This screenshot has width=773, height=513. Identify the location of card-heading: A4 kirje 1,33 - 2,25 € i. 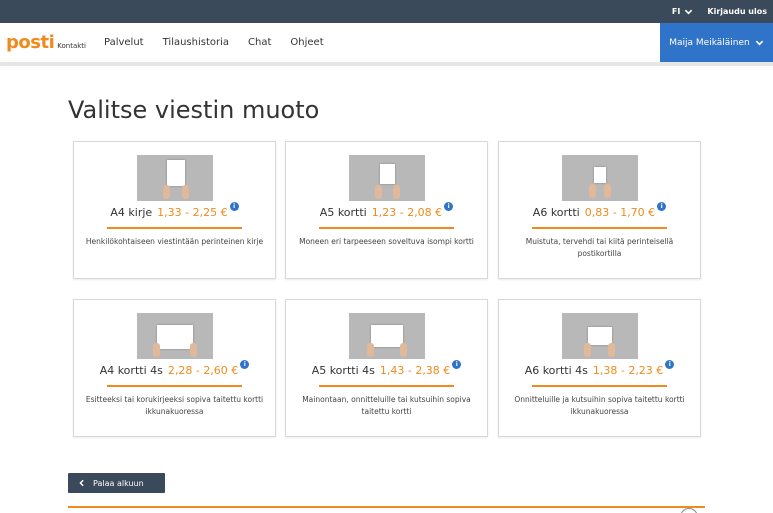
(174, 210).